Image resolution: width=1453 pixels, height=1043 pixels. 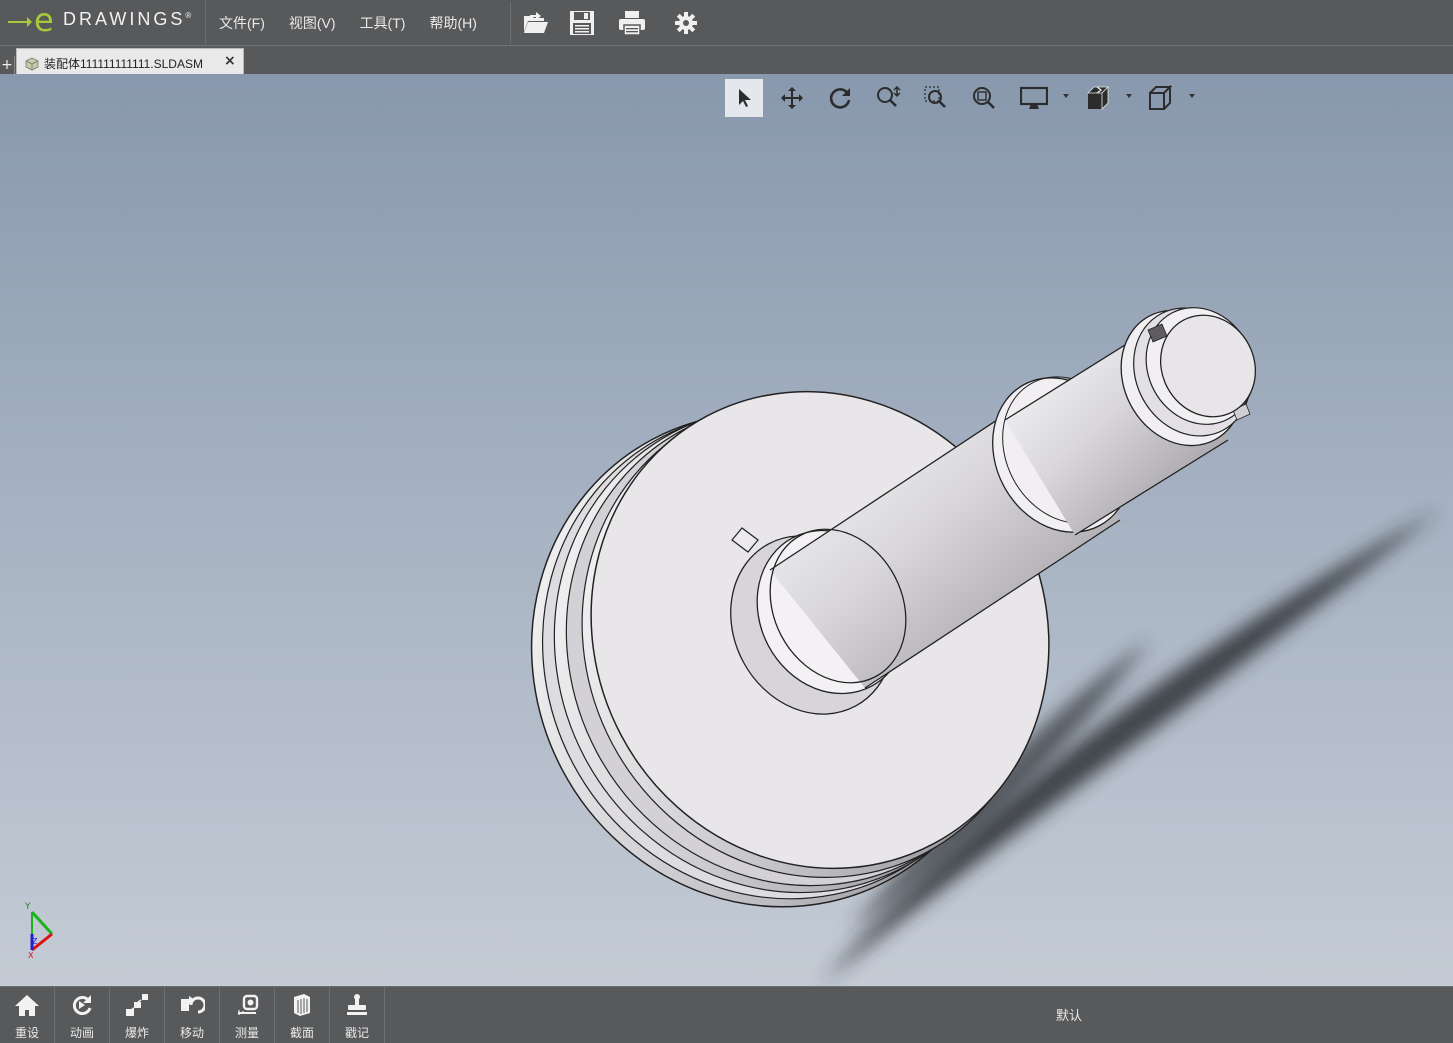 What do you see at coordinates (81, 1033) in the screenshot?
I see `animate-label: 动画` at bounding box center [81, 1033].